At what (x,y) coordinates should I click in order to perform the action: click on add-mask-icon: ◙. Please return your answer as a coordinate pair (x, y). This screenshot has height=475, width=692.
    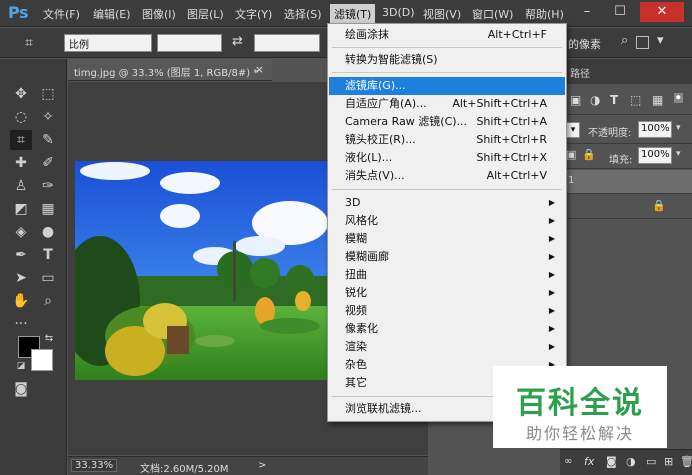
    Looking at the image, I should click on (611, 461).